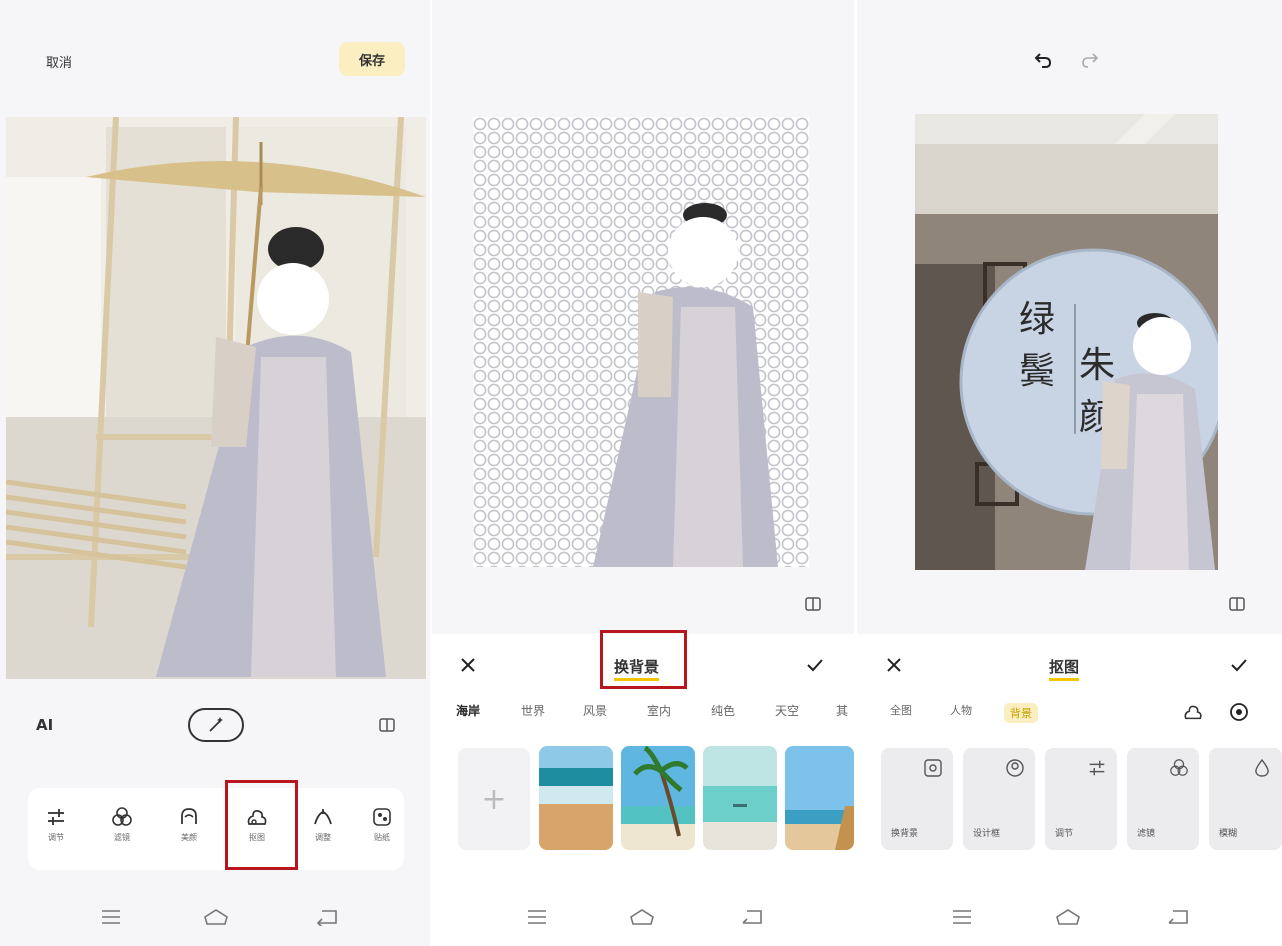 The height and width of the screenshot is (946, 1282). I want to click on feature-label: 模糊, so click(1228, 834).